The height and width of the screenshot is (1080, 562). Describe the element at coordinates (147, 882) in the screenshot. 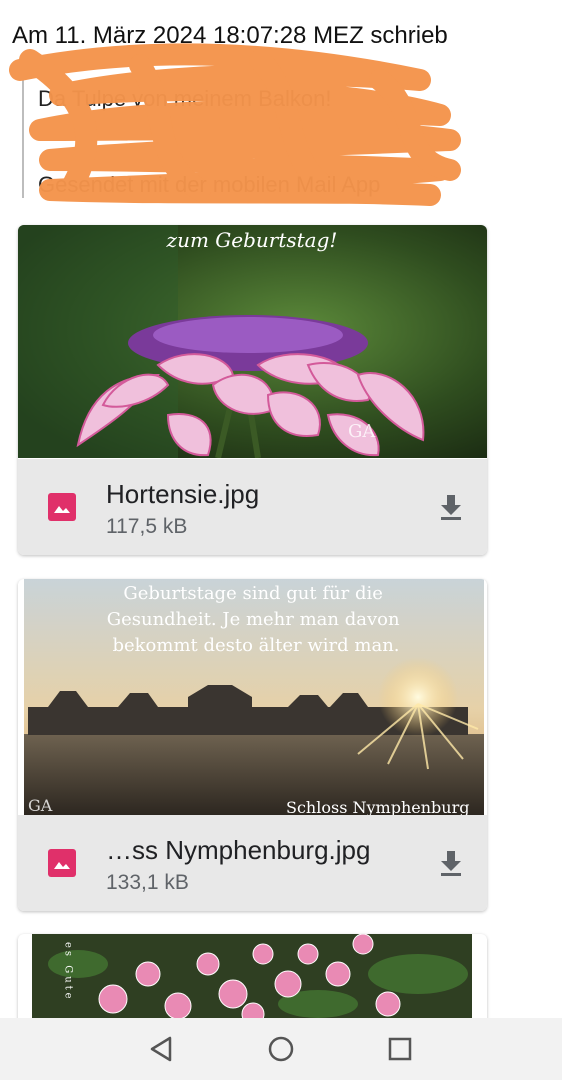

I see `attachment-size: 133,1 kB` at that location.